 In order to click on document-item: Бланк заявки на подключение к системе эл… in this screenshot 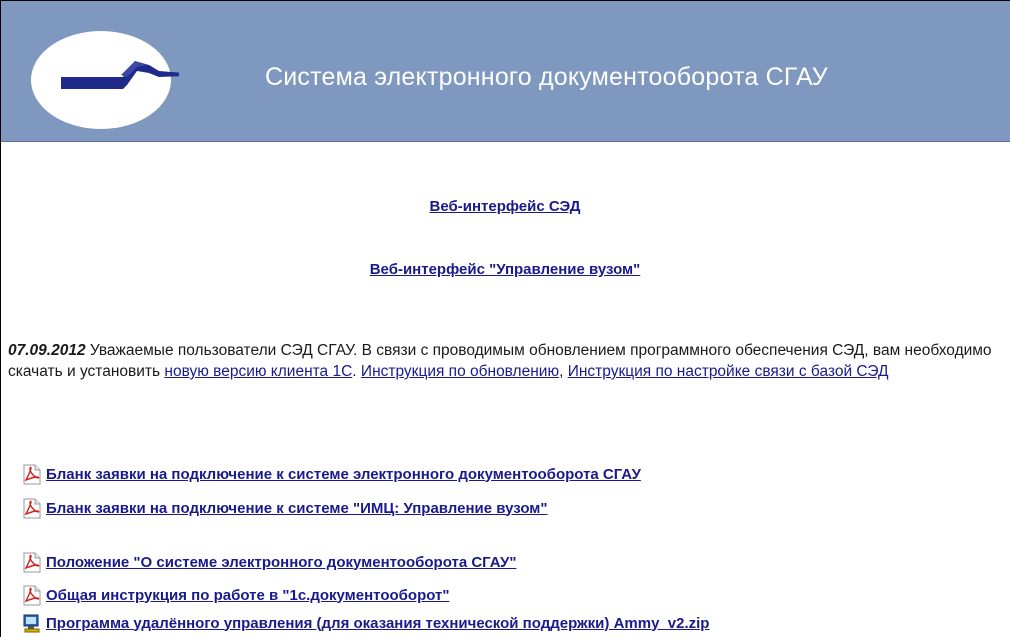, I will do `click(331, 474)`.